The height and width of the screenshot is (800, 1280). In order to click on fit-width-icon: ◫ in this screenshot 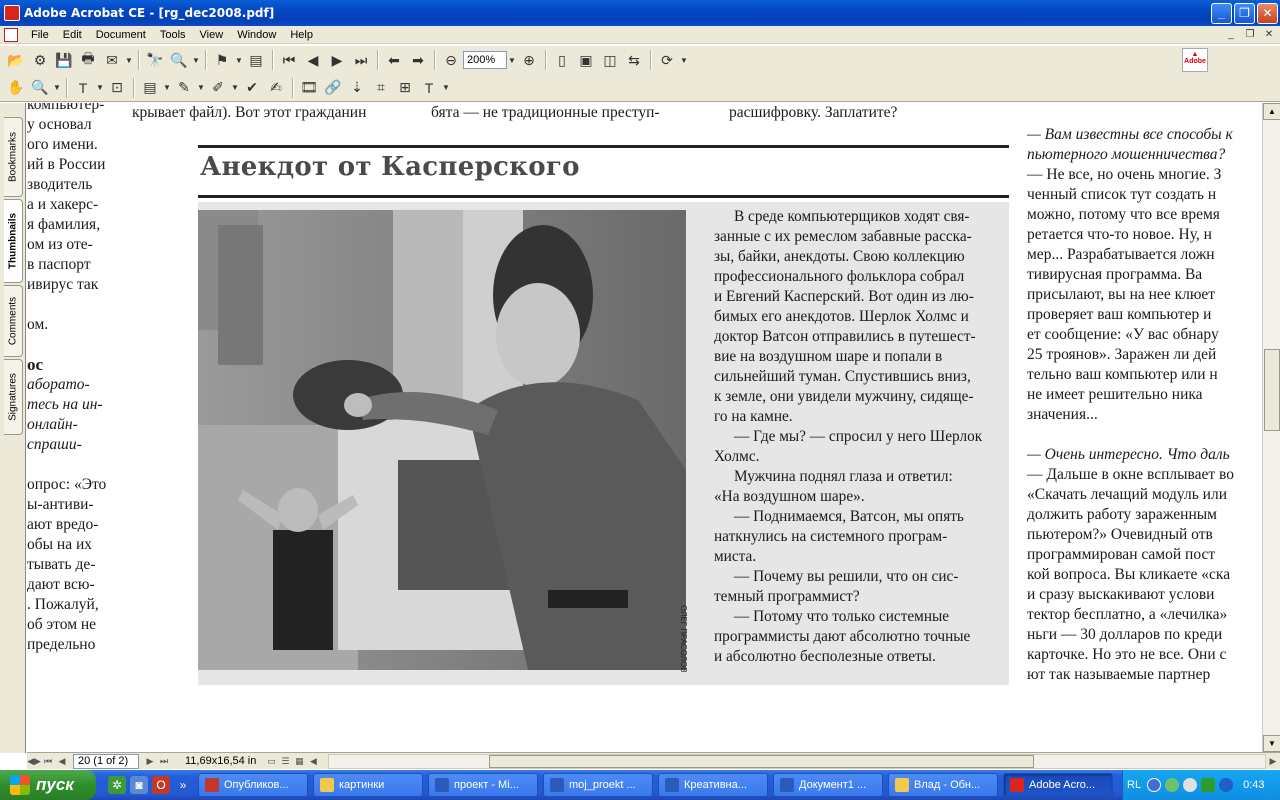, I will do `click(610, 60)`.